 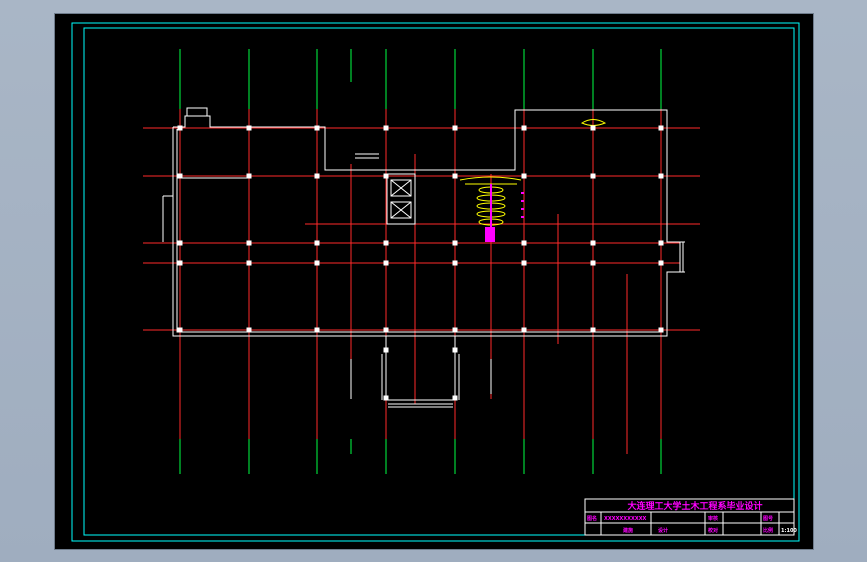 What do you see at coordinates (401, 199) in the screenshot?
I see `elevator-shaft` at bounding box center [401, 199].